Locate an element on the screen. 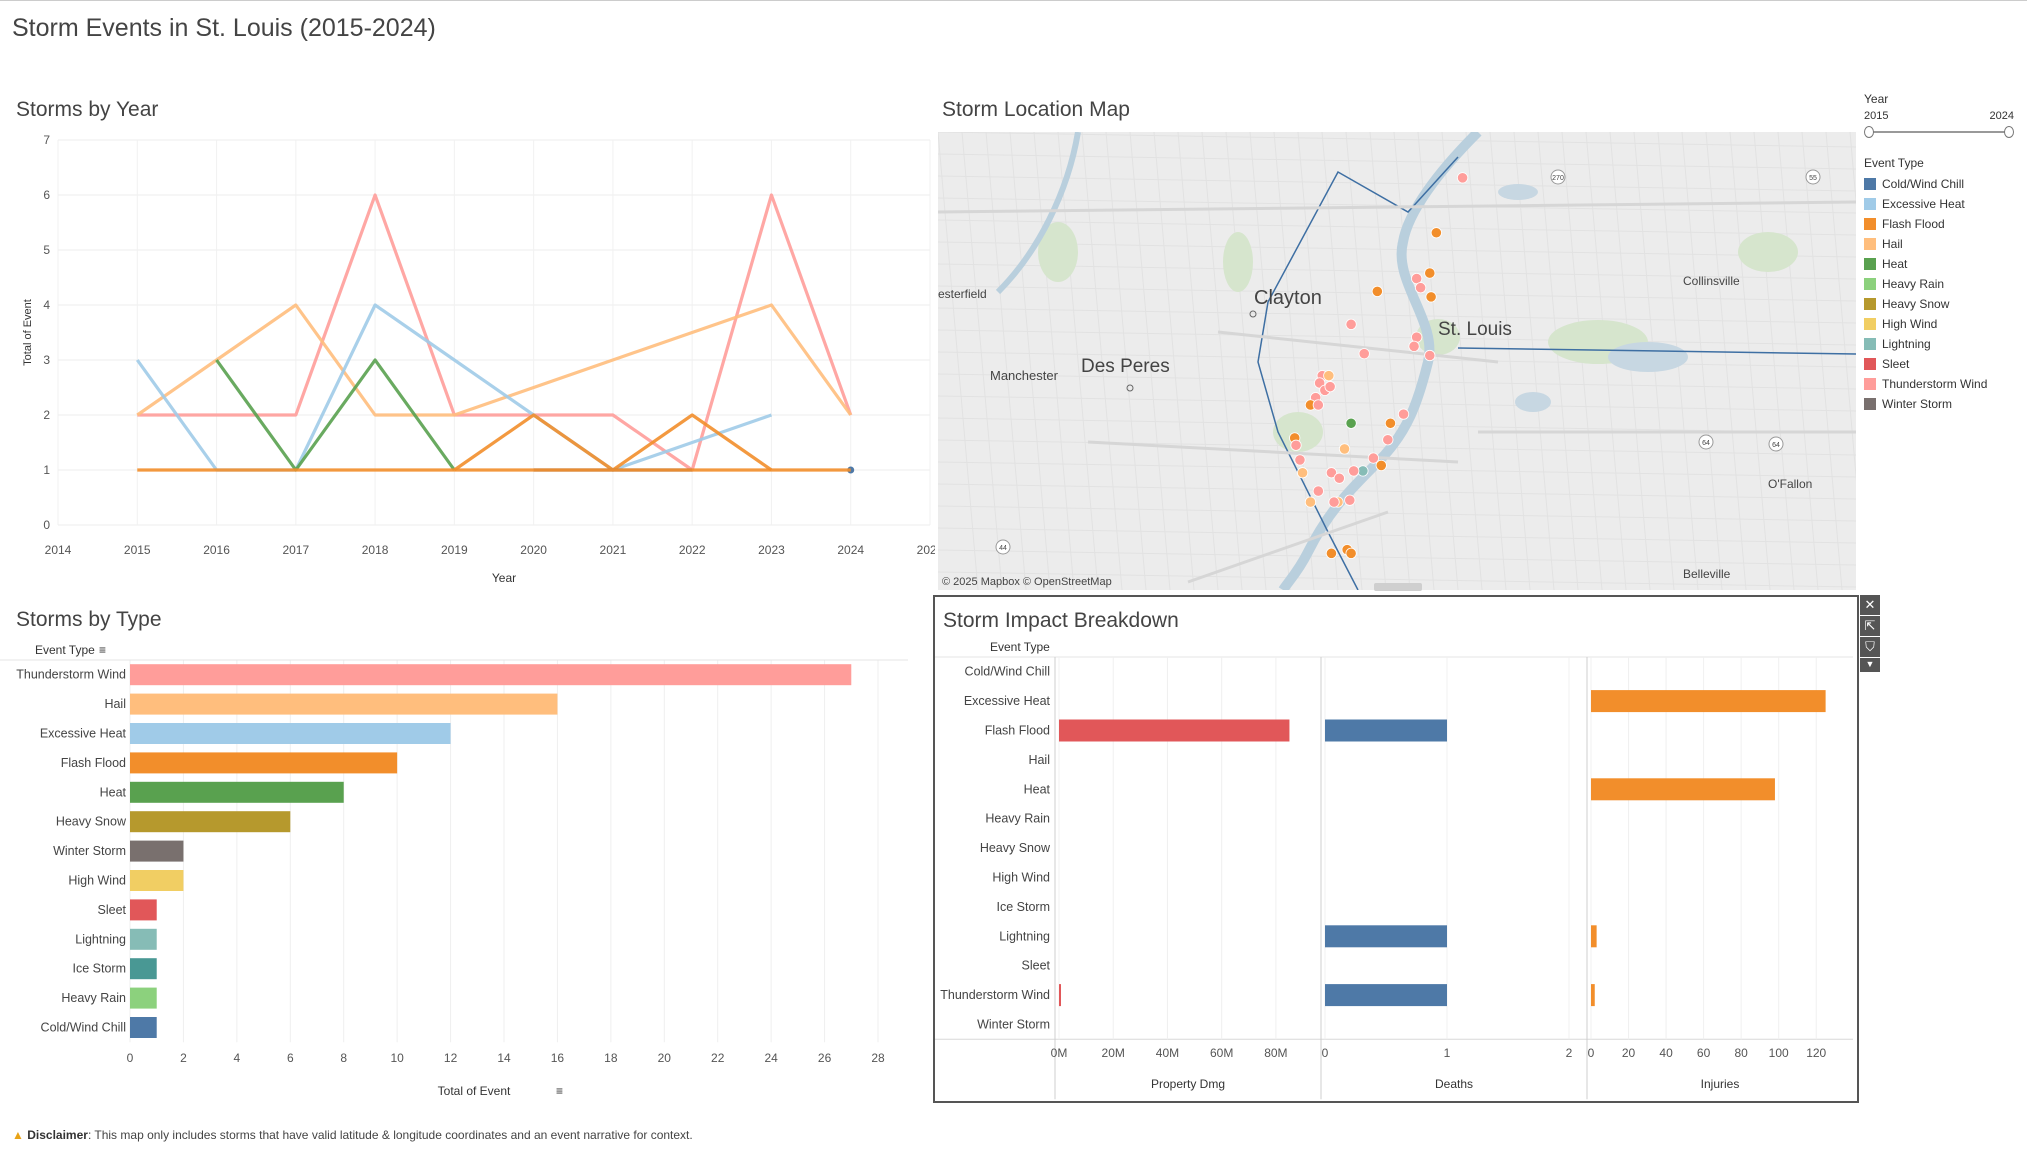 The image size is (2027, 1170). year-slider-handle-max is located at coordinates (2009, 132).